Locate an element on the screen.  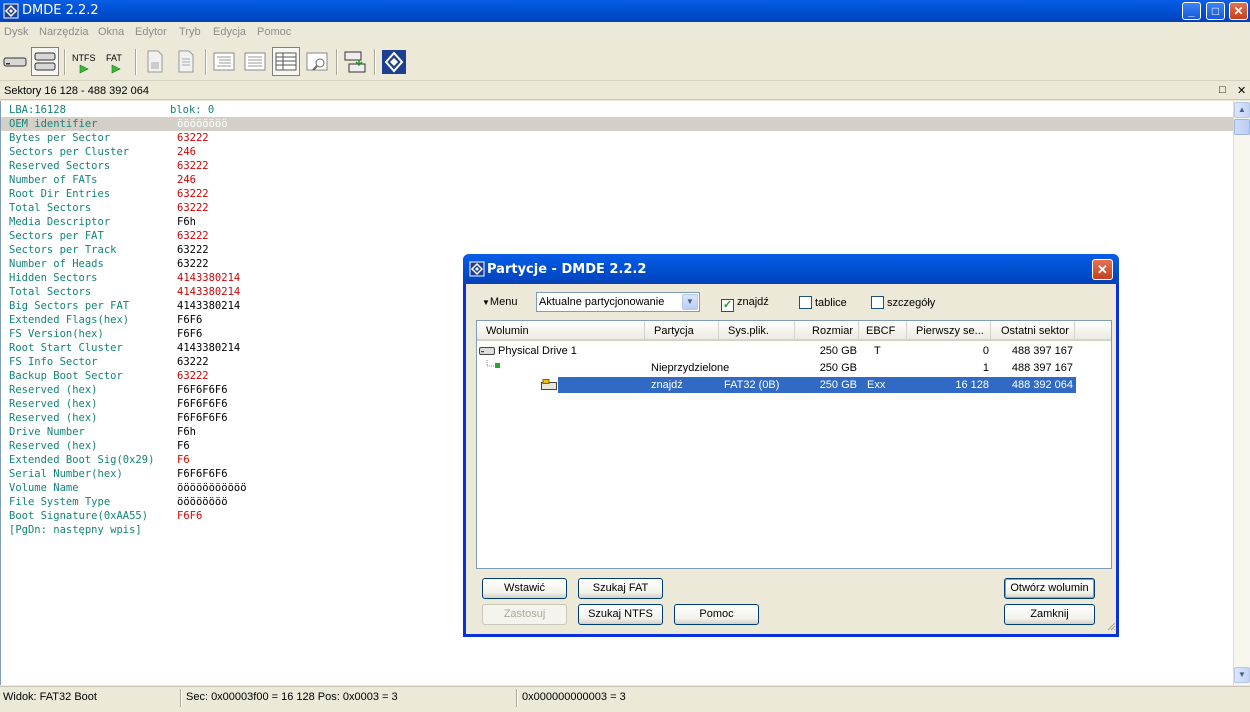
dialog-close-button: ✕ is located at coordinates (1102, 269).